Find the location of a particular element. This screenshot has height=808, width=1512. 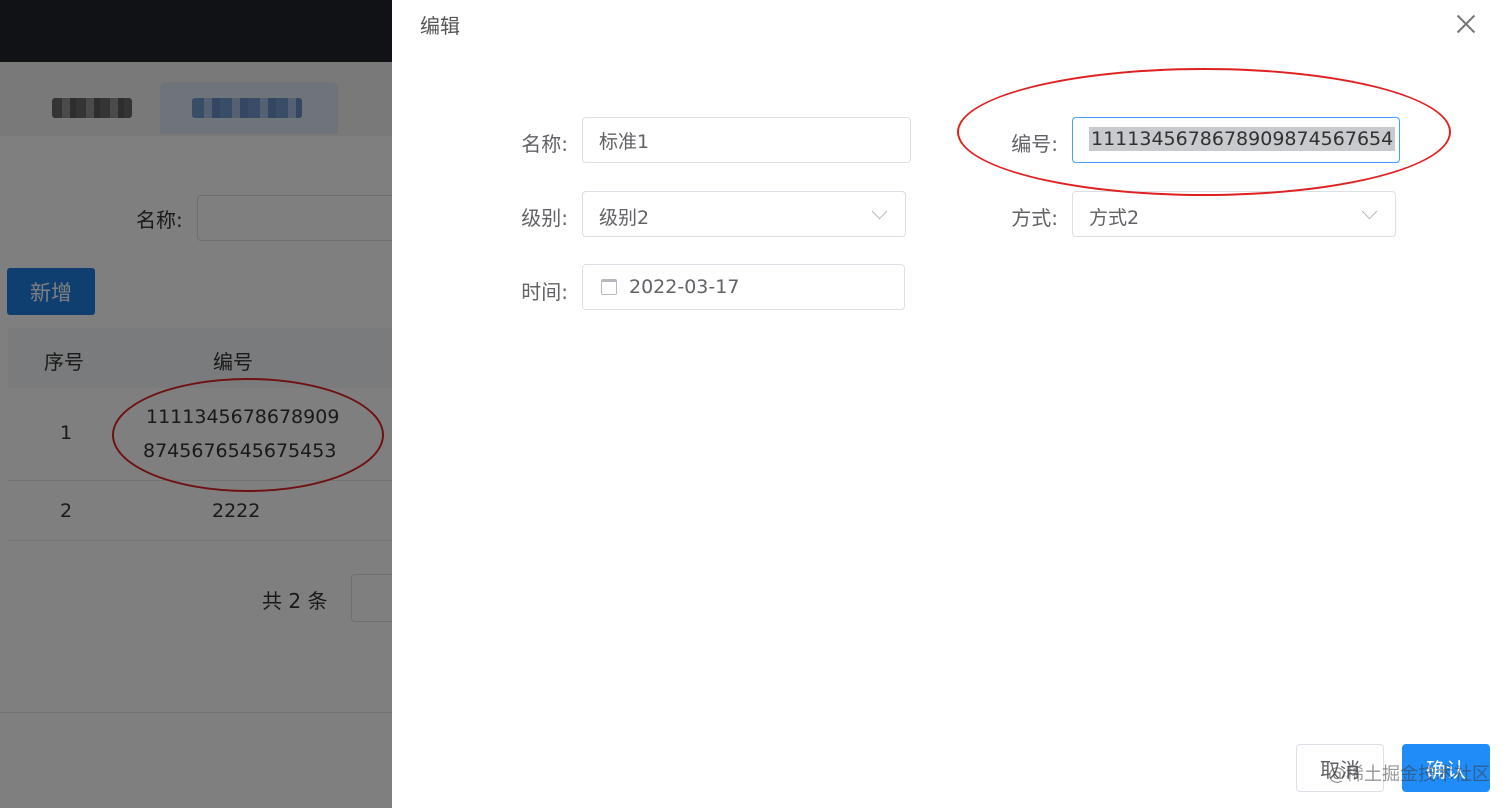

level-label: 级别: is located at coordinates (544, 218).